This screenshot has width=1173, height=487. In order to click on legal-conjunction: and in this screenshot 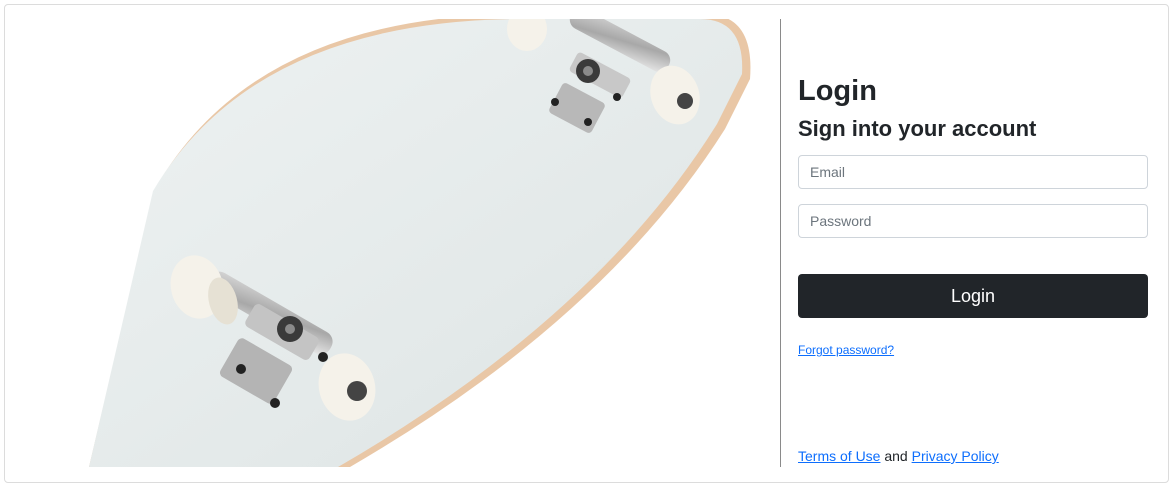, I will do `click(896, 456)`.